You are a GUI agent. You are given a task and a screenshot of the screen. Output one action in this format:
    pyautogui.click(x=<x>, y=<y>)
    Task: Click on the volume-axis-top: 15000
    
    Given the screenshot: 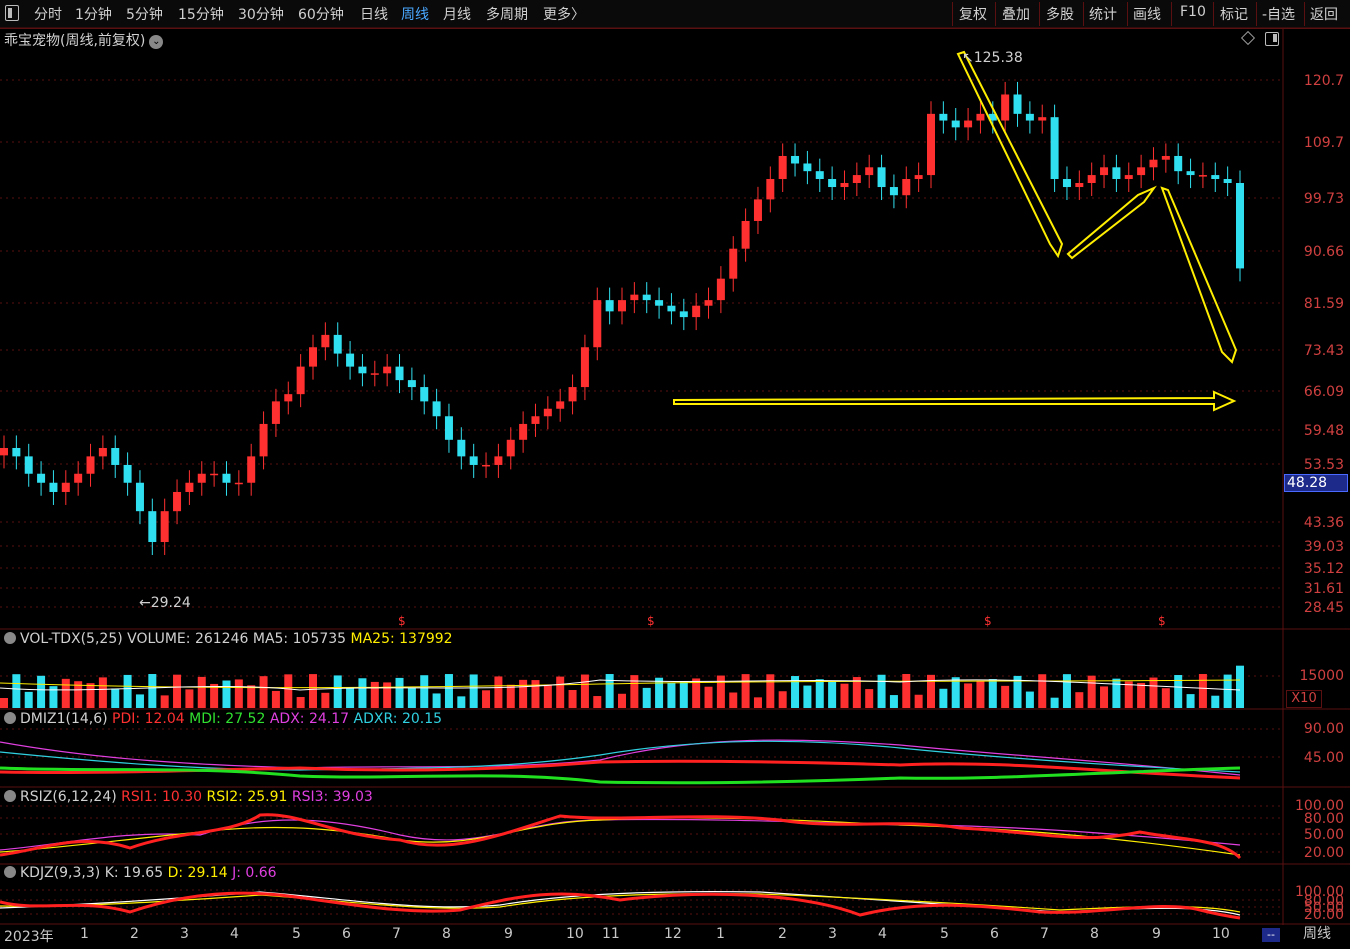 What is the action you would take?
    pyautogui.click(x=1321, y=676)
    